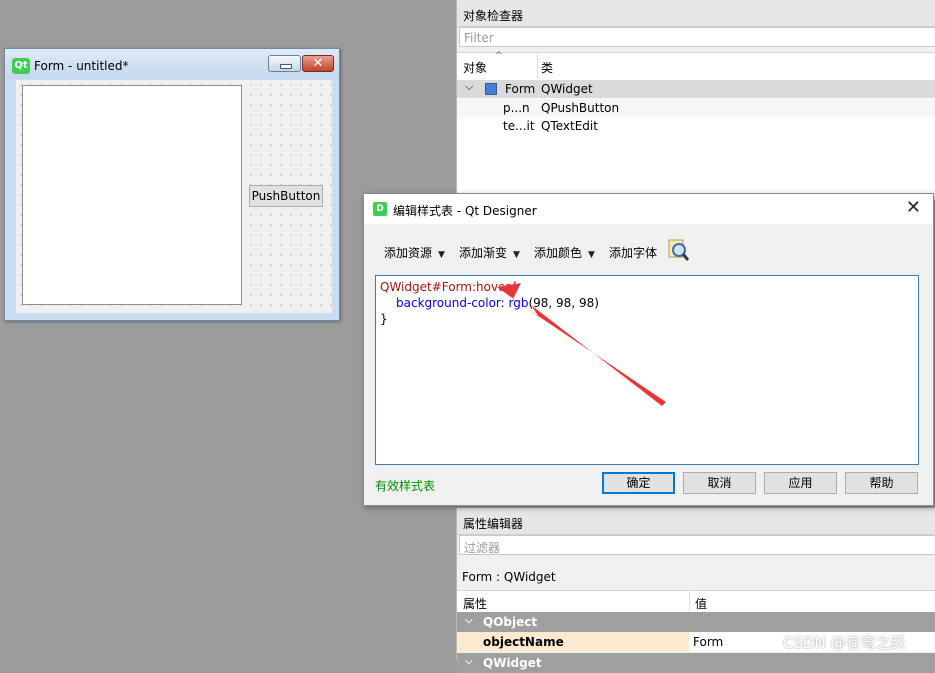 The height and width of the screenshot is (673, 935). Describe the element at coordinates (638, 483) in the screenshot. I see `ok-button: 确定` at that location.